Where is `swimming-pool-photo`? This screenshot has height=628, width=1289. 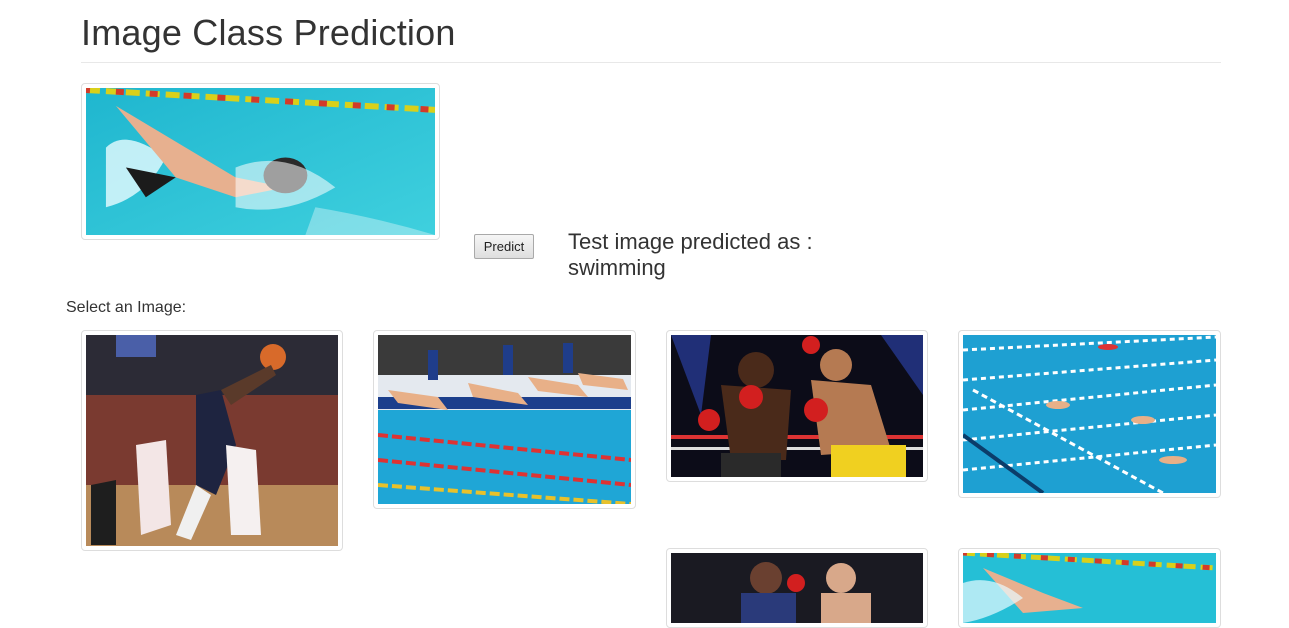 swimming-pool-photo is located at coordinates (1089, 414).